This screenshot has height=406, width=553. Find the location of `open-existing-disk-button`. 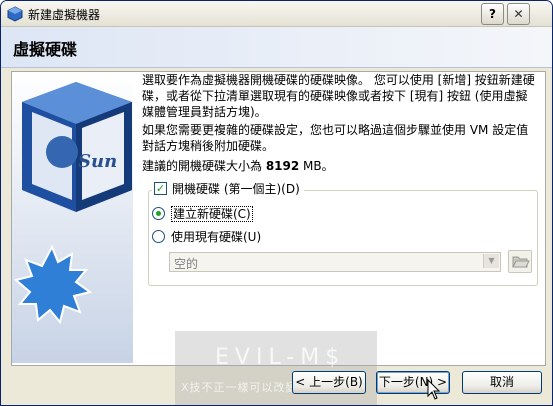

open-existing-disk-button is located at coordinates (520, 261).